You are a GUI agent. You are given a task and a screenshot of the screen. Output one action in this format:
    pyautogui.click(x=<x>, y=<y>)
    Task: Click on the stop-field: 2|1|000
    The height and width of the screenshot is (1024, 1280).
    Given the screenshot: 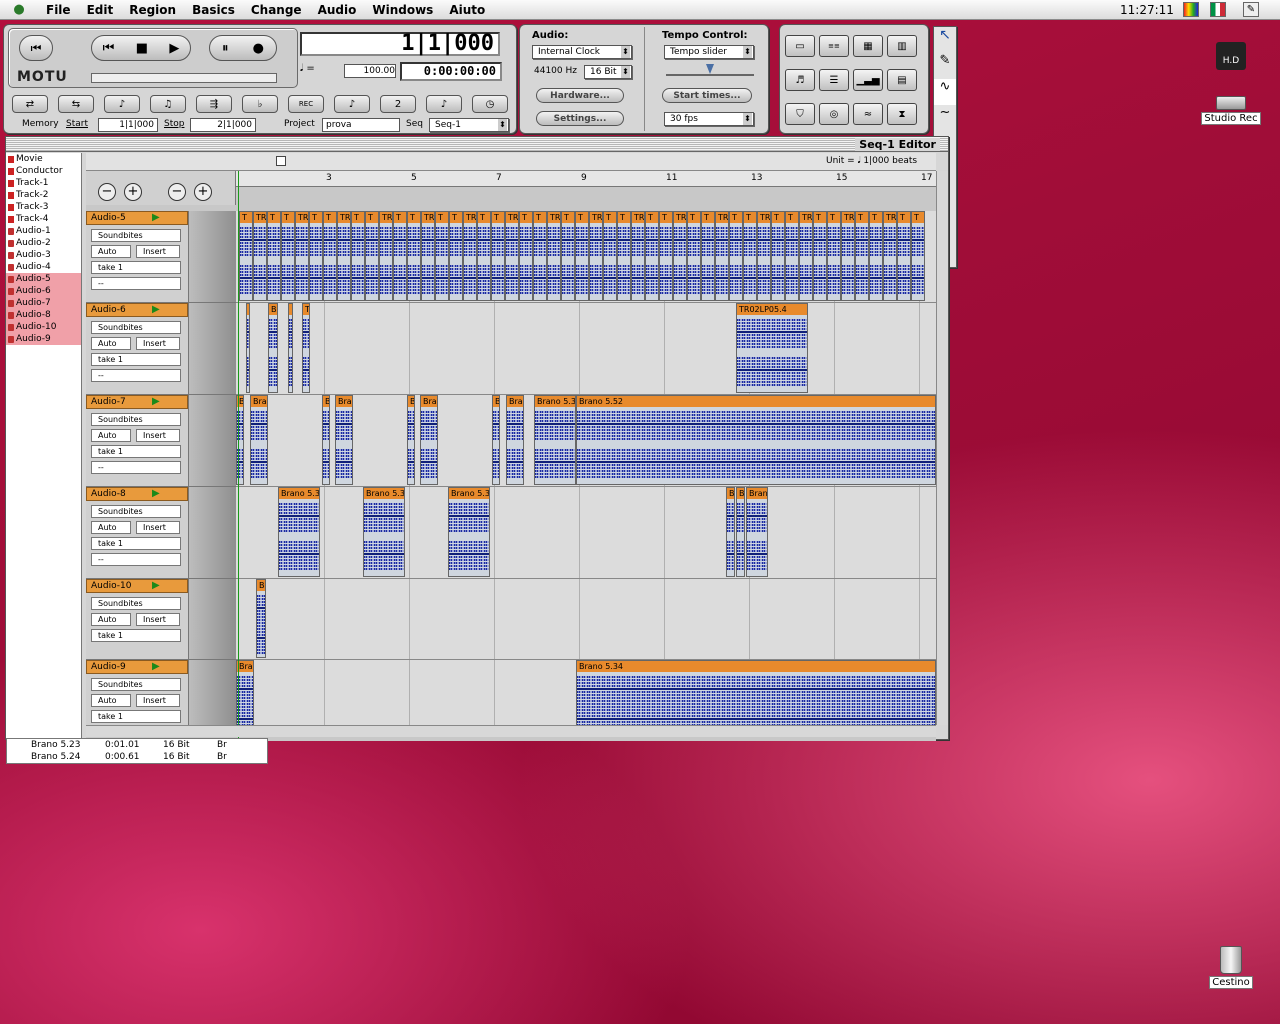 What is the action you would take?
    pyautogui.click(x=223, y=125)
    